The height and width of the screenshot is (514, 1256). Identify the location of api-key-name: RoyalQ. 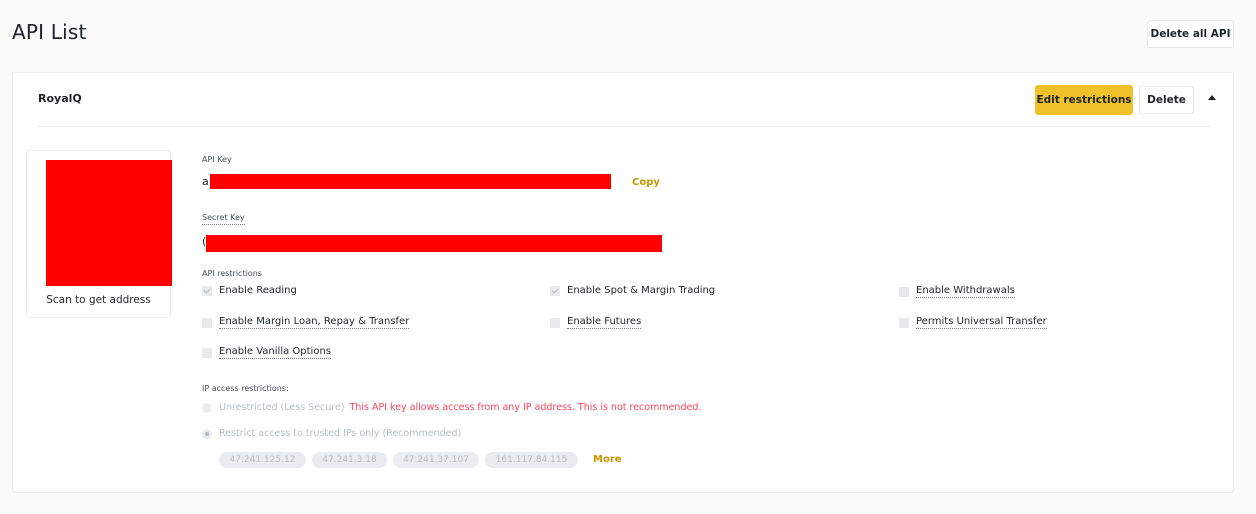
(60, 98).